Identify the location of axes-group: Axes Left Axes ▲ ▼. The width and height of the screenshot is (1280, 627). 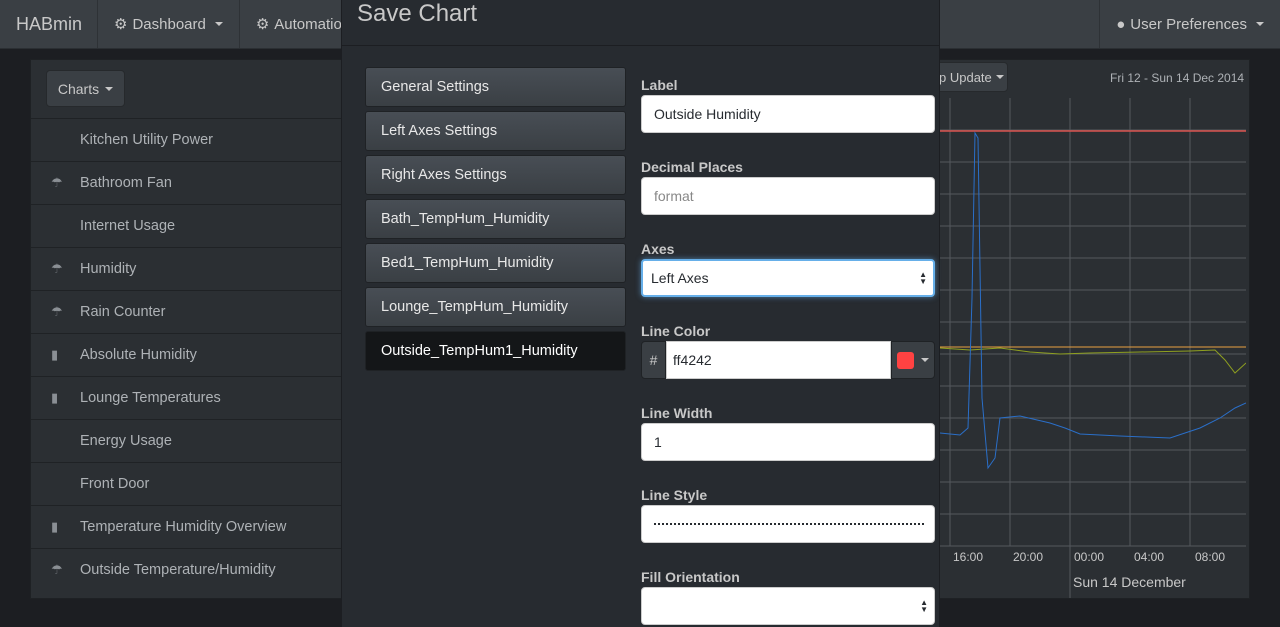
(788, 269).